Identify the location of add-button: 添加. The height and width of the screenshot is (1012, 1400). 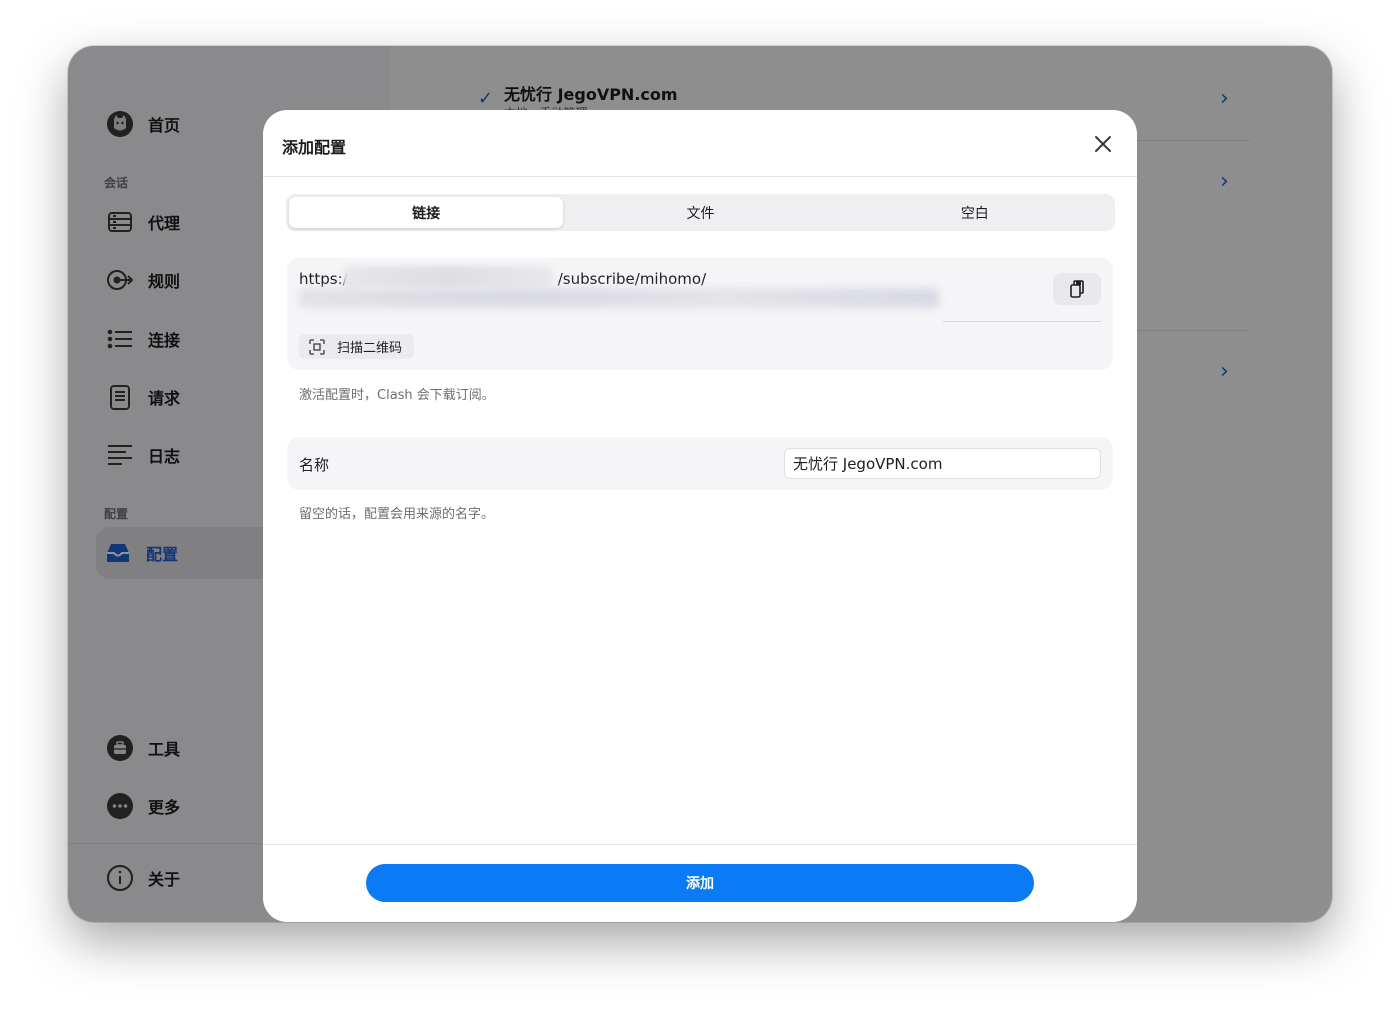
(700, 883).